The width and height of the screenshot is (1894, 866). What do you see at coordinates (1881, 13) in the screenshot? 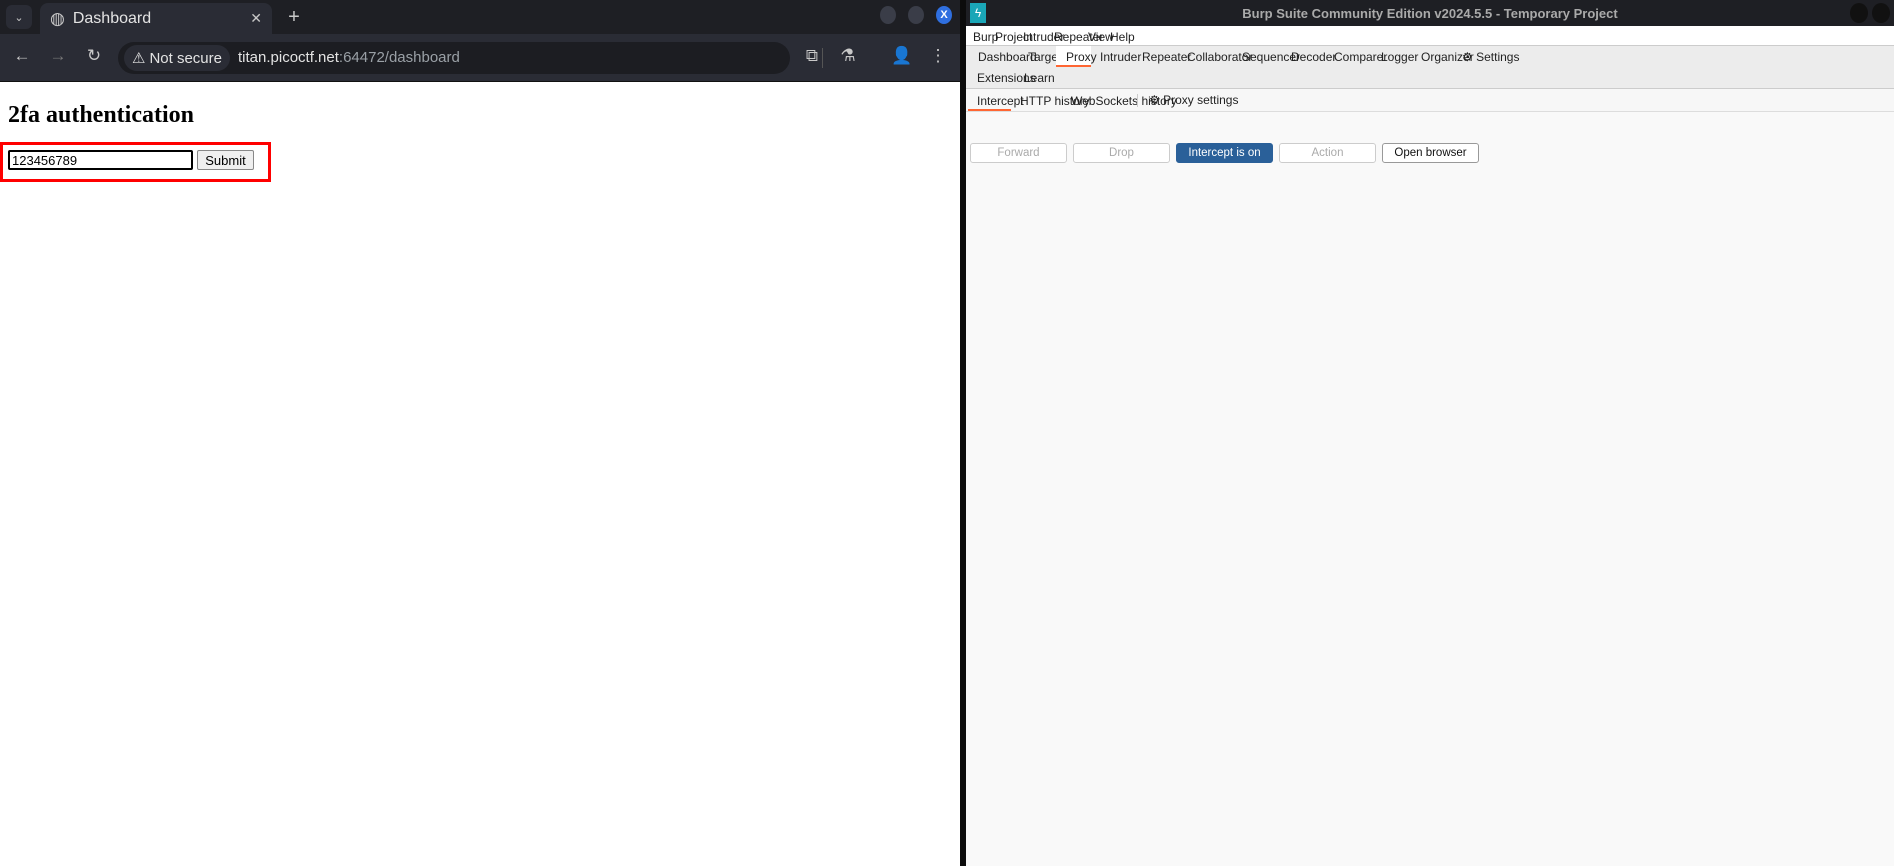
I see `burp-maximize-button` at bounding box center [1881, 13].